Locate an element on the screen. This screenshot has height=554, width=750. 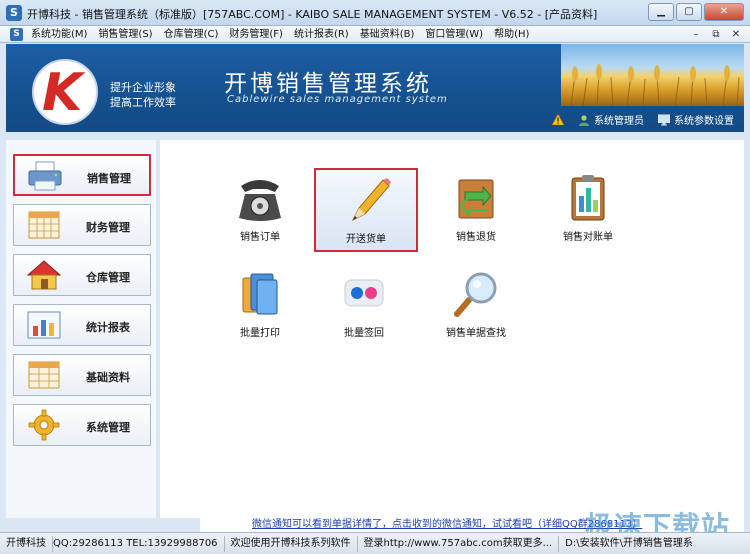
sidebar-item-label: 基础资料 is located at coordinates (108, 377).